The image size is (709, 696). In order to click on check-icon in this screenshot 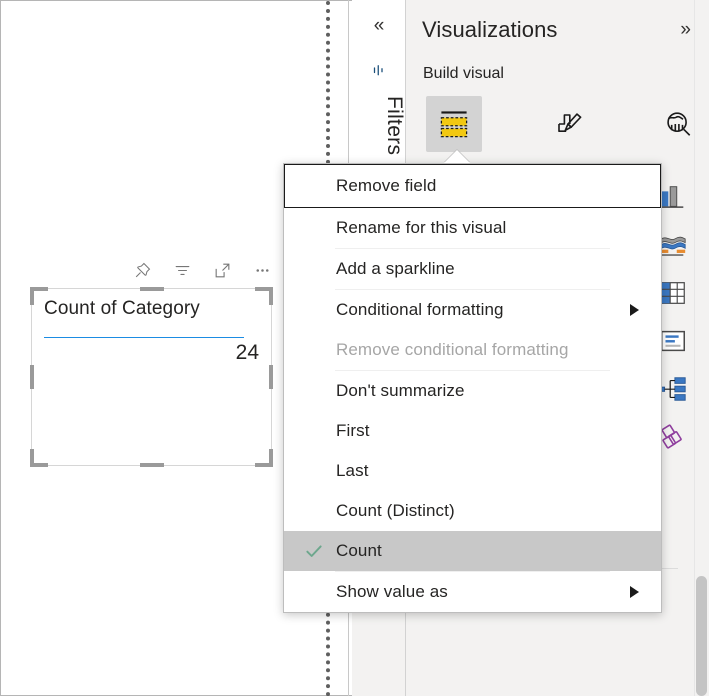, I will do `click(314, 551)`.